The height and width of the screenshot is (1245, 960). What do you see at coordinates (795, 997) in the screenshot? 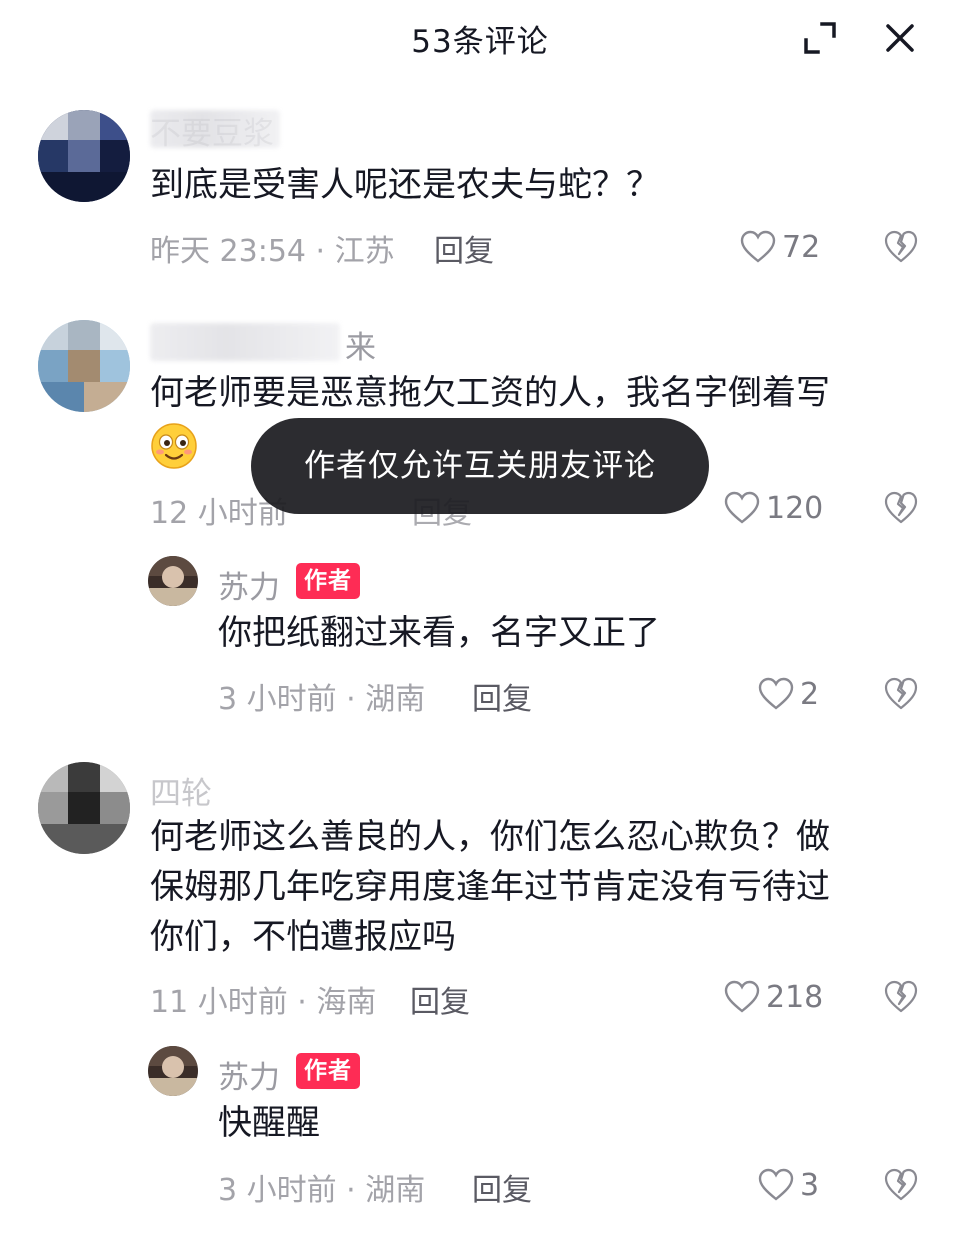
I see `like-count: 218` at bounding box center [795, 997].